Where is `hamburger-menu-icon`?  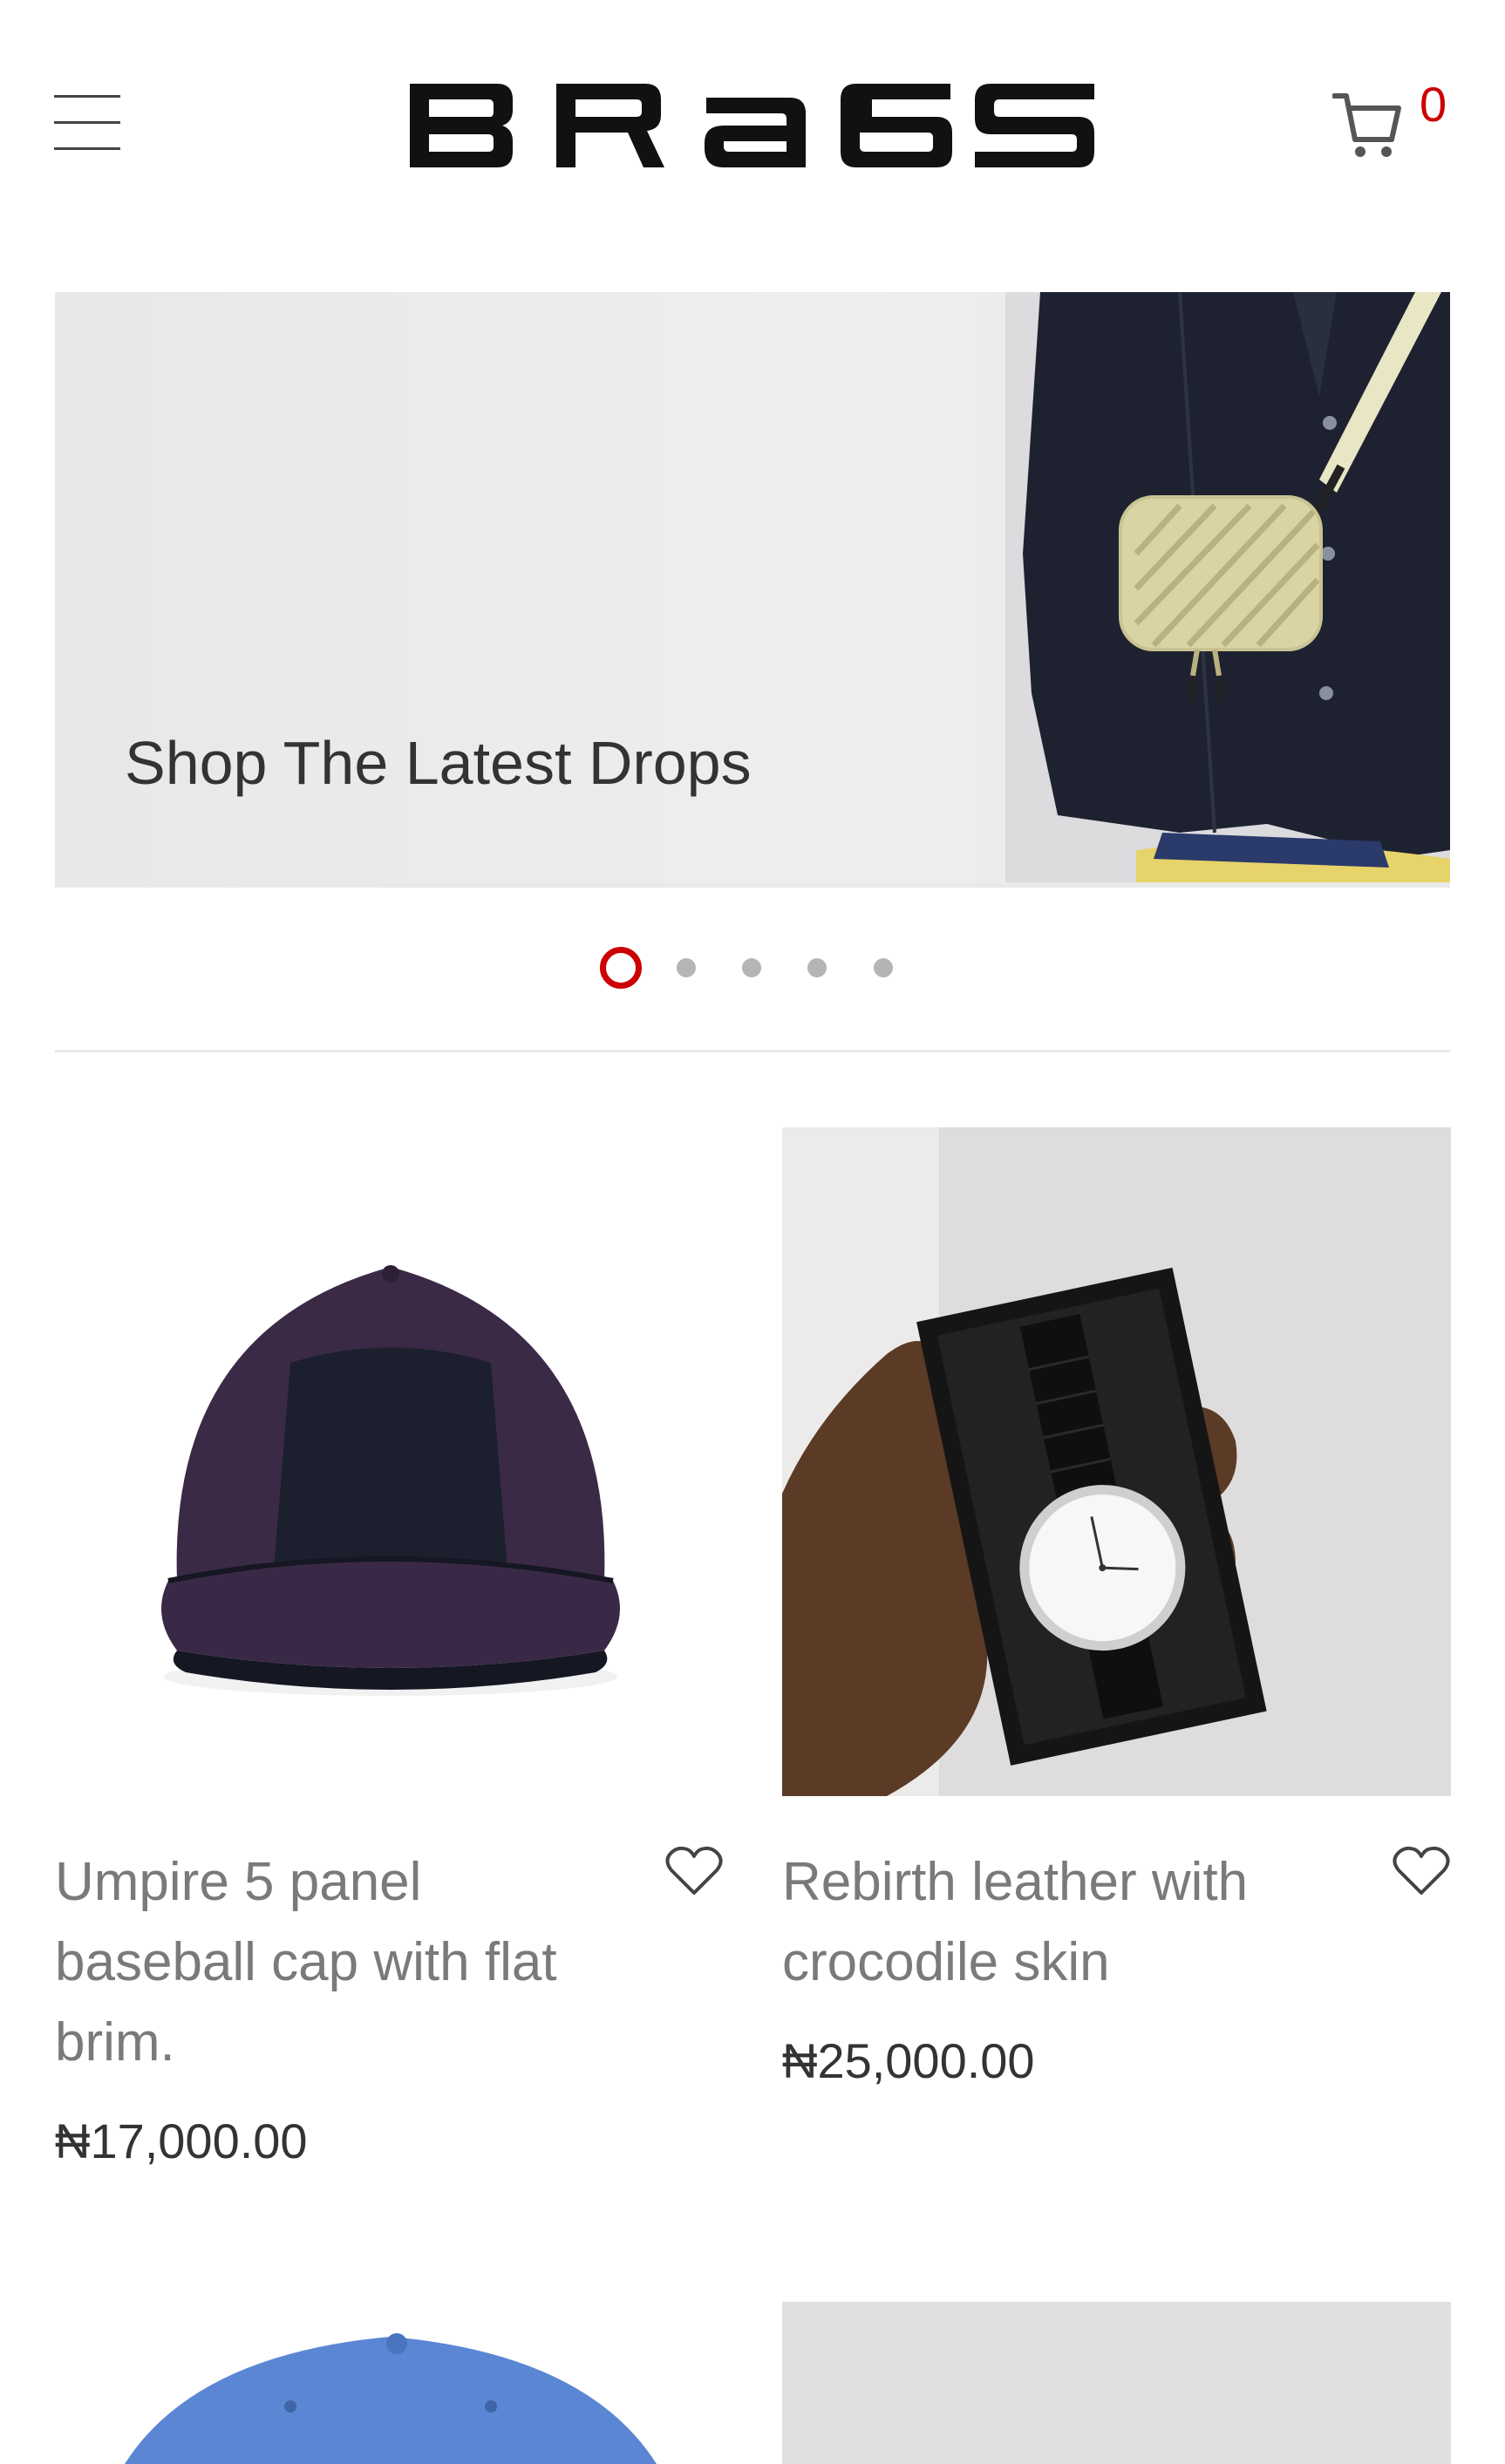 hamburger-menu-icon is located at coordinates (88, 122).